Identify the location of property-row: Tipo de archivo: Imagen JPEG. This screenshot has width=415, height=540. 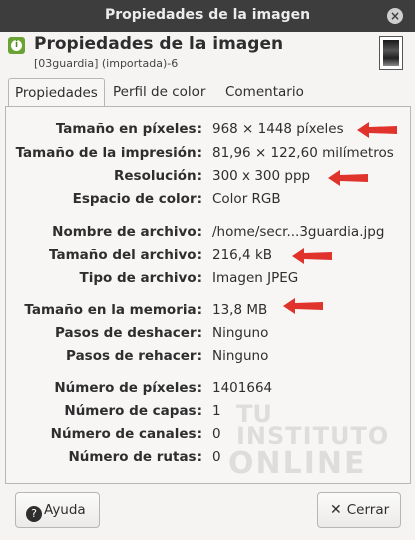
(208, 281).